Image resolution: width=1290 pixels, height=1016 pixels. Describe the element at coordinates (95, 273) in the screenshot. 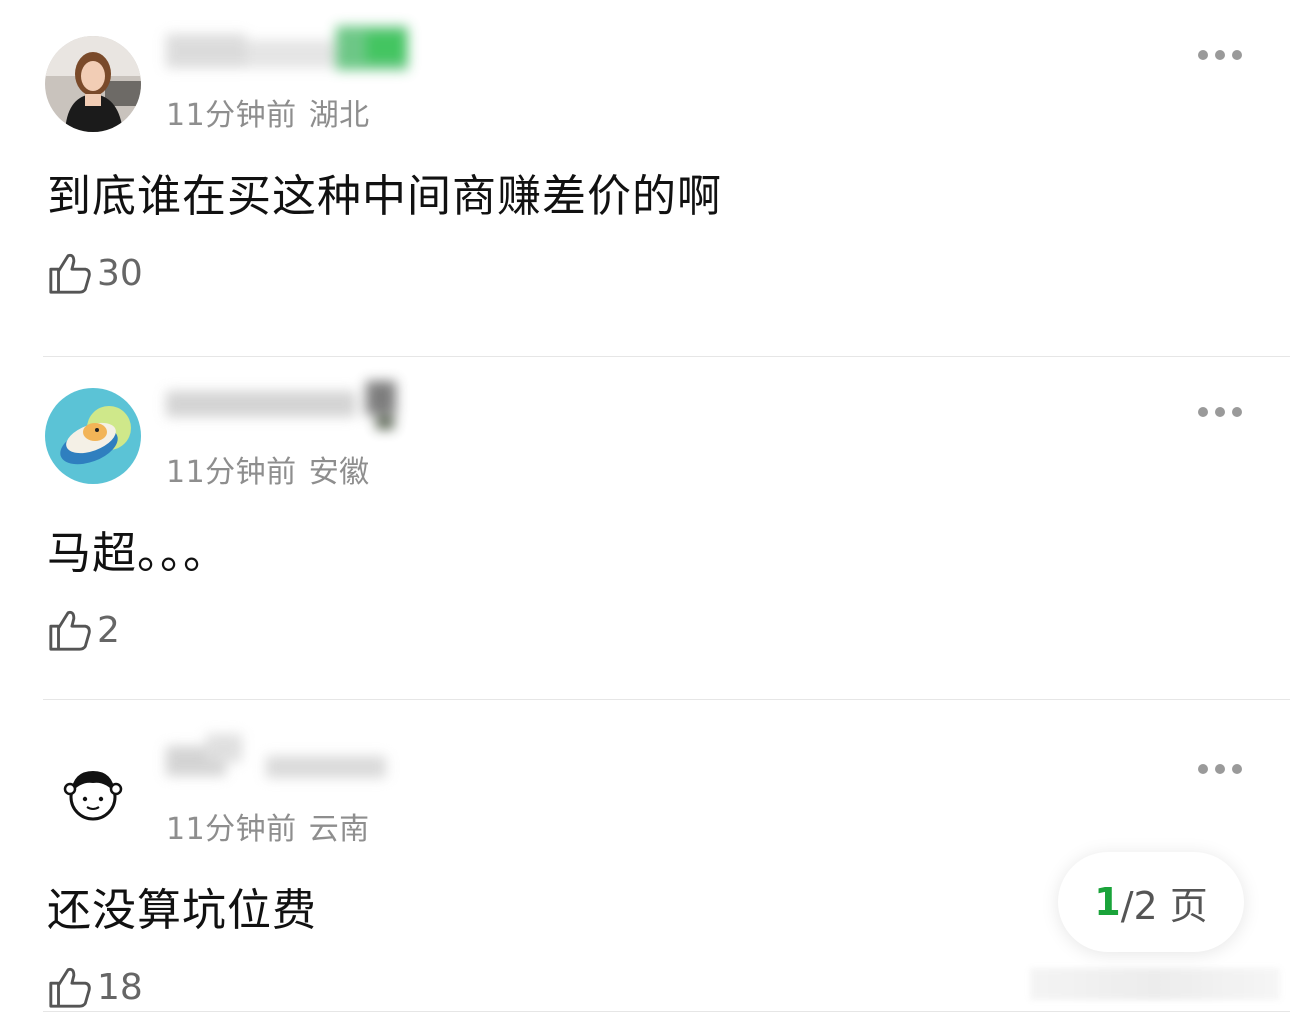

I see `like-button: 30` at that location.